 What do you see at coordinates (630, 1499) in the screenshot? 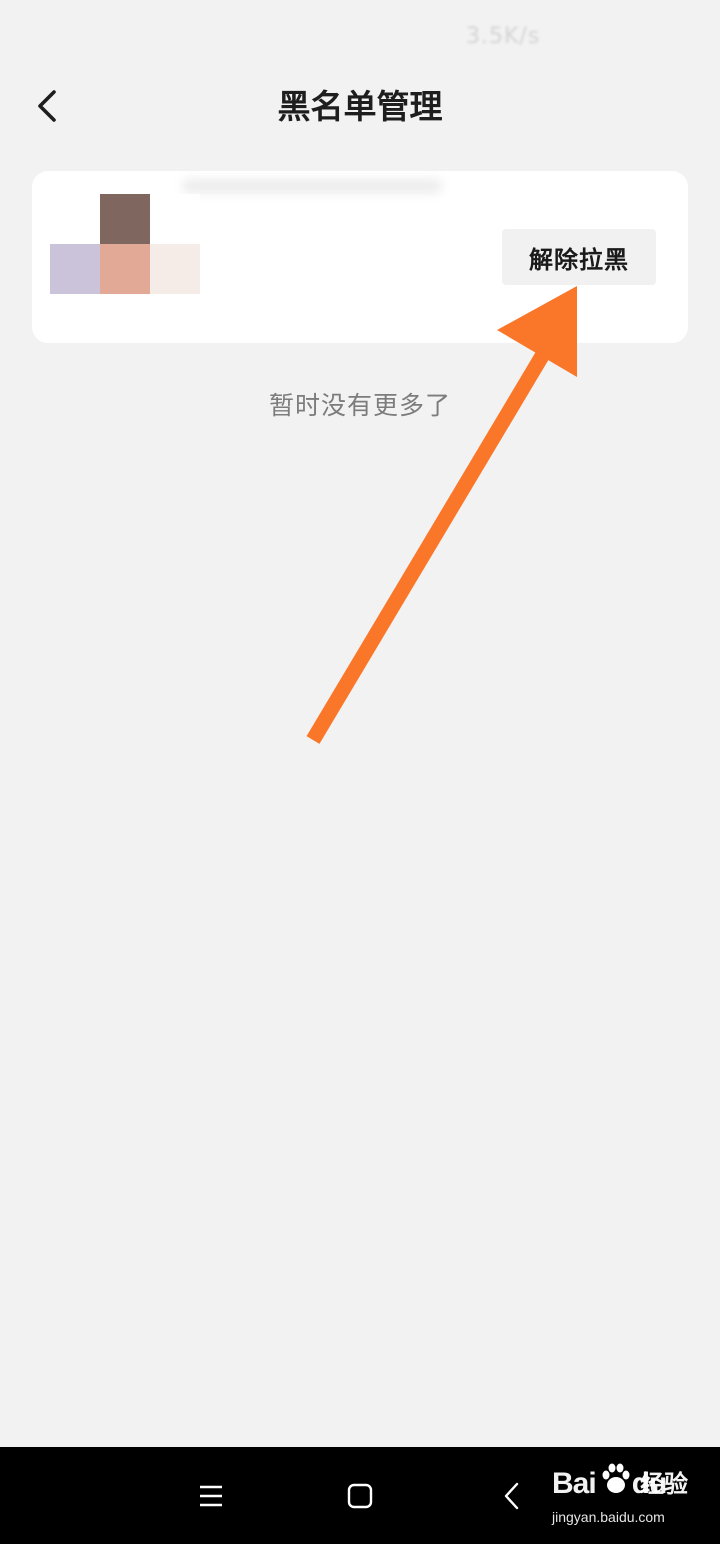
I see `baidu-jingyan-watermark: Bai du 经验 jingyan.baidu.com` at bounding box center [630, 1499].